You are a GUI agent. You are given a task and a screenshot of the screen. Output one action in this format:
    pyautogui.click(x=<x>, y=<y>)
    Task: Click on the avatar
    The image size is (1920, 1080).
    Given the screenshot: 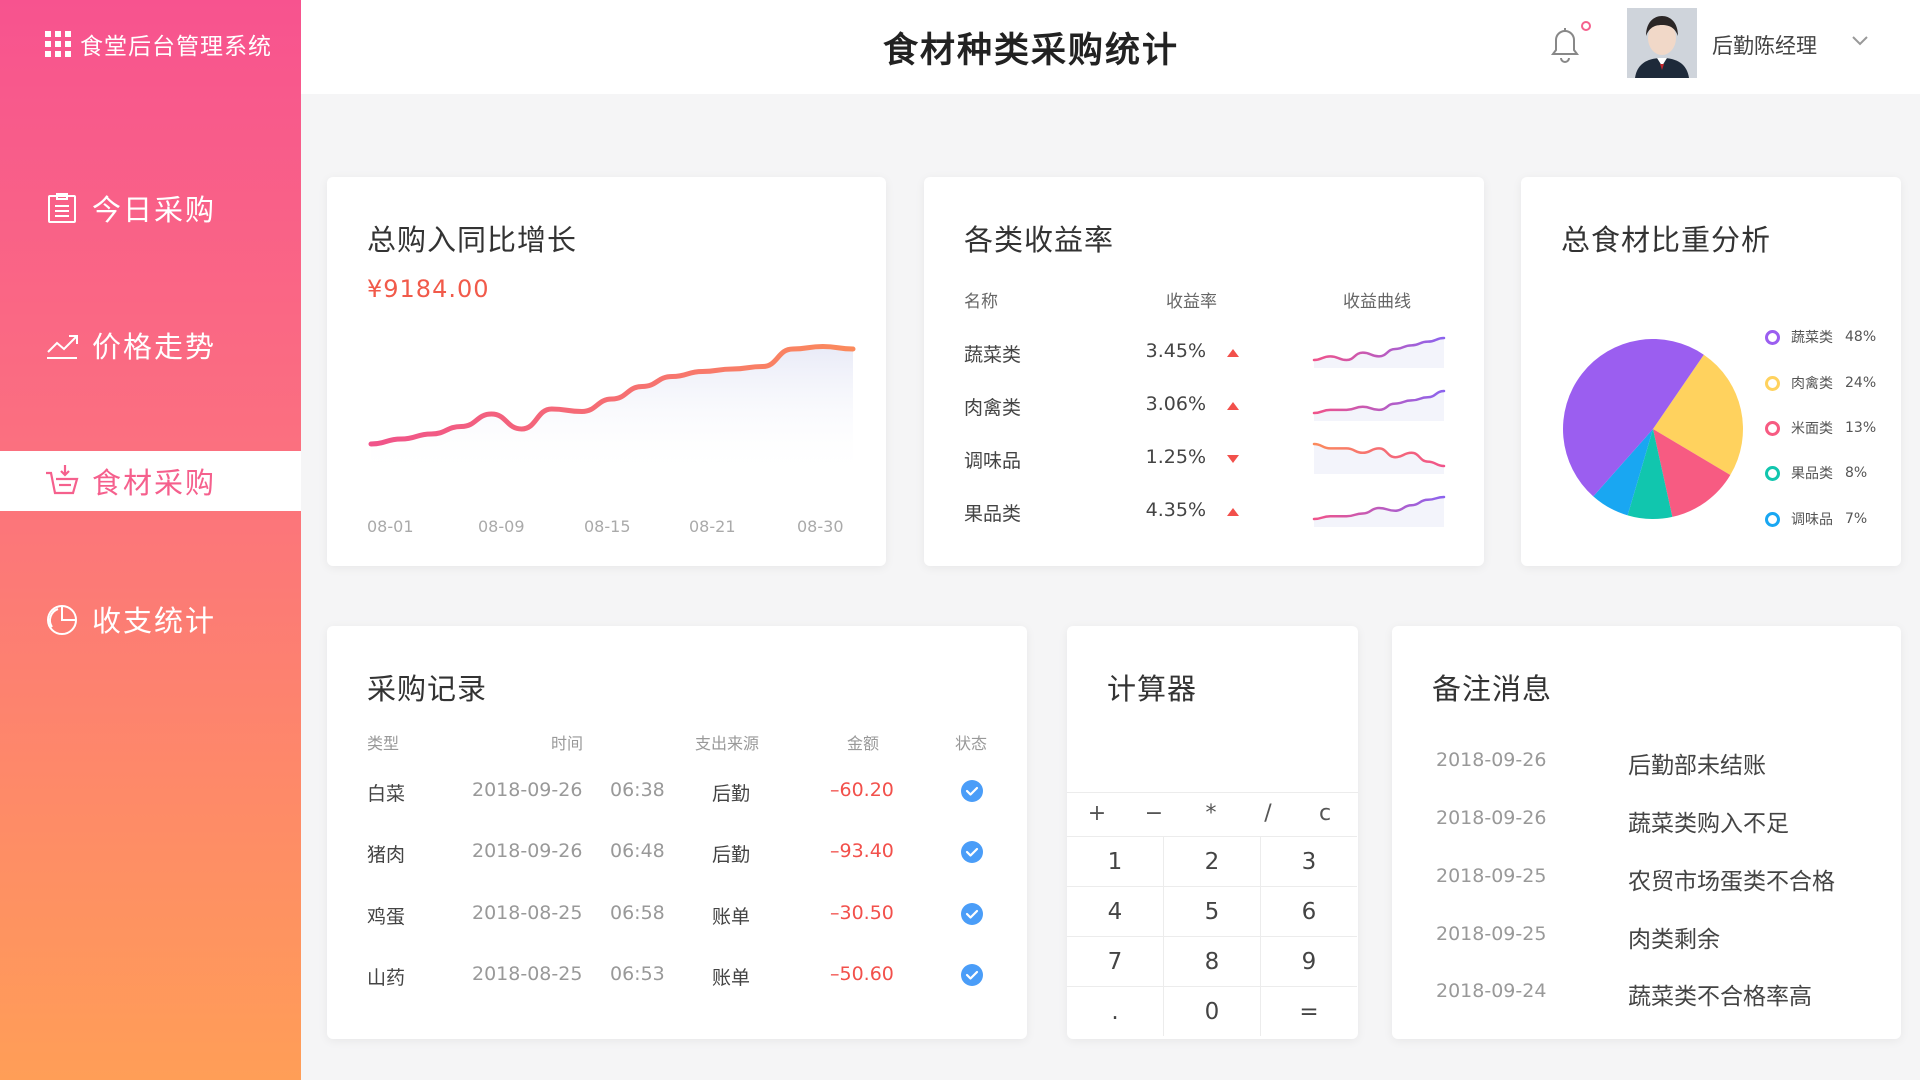 What is the action you would take?
    pyautogui.click(x=1662, y=43)
    